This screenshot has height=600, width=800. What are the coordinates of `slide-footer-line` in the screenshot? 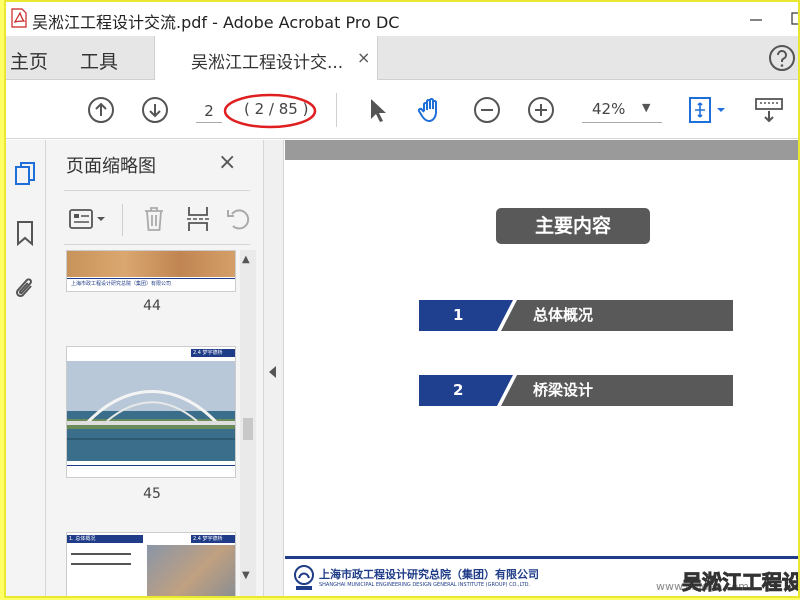 It's located at (541, 557).